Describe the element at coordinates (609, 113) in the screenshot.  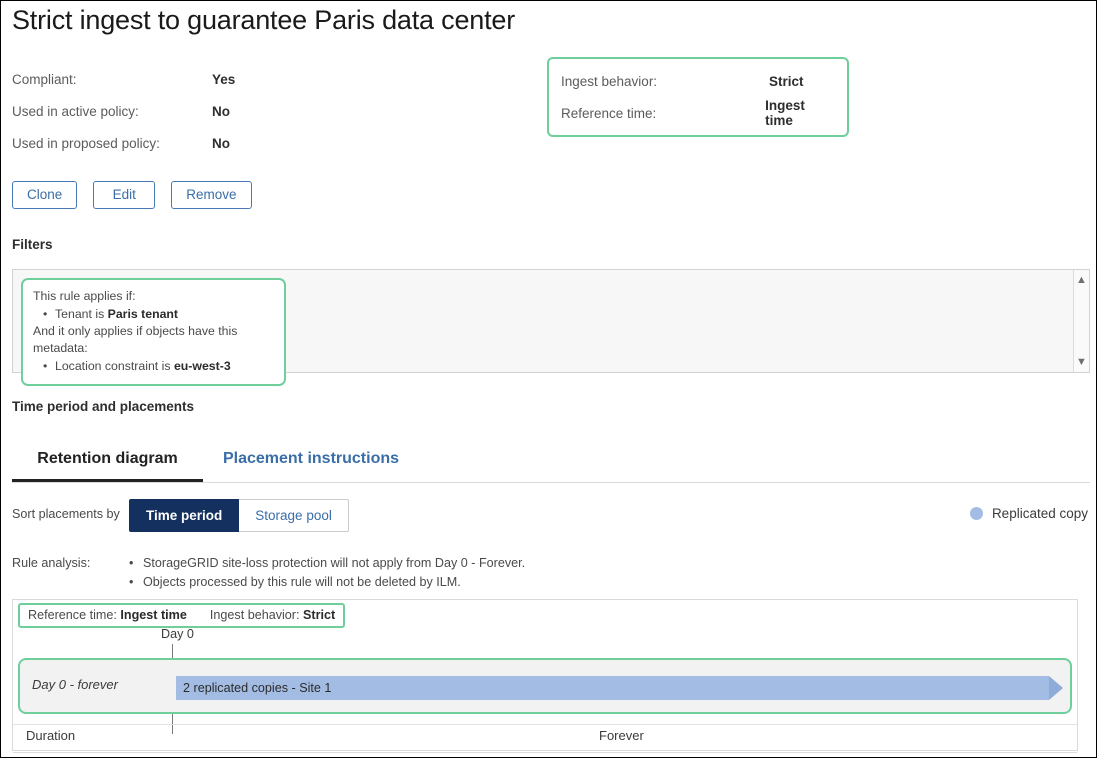
I see `reference-time-label: Reference time:` at that location.